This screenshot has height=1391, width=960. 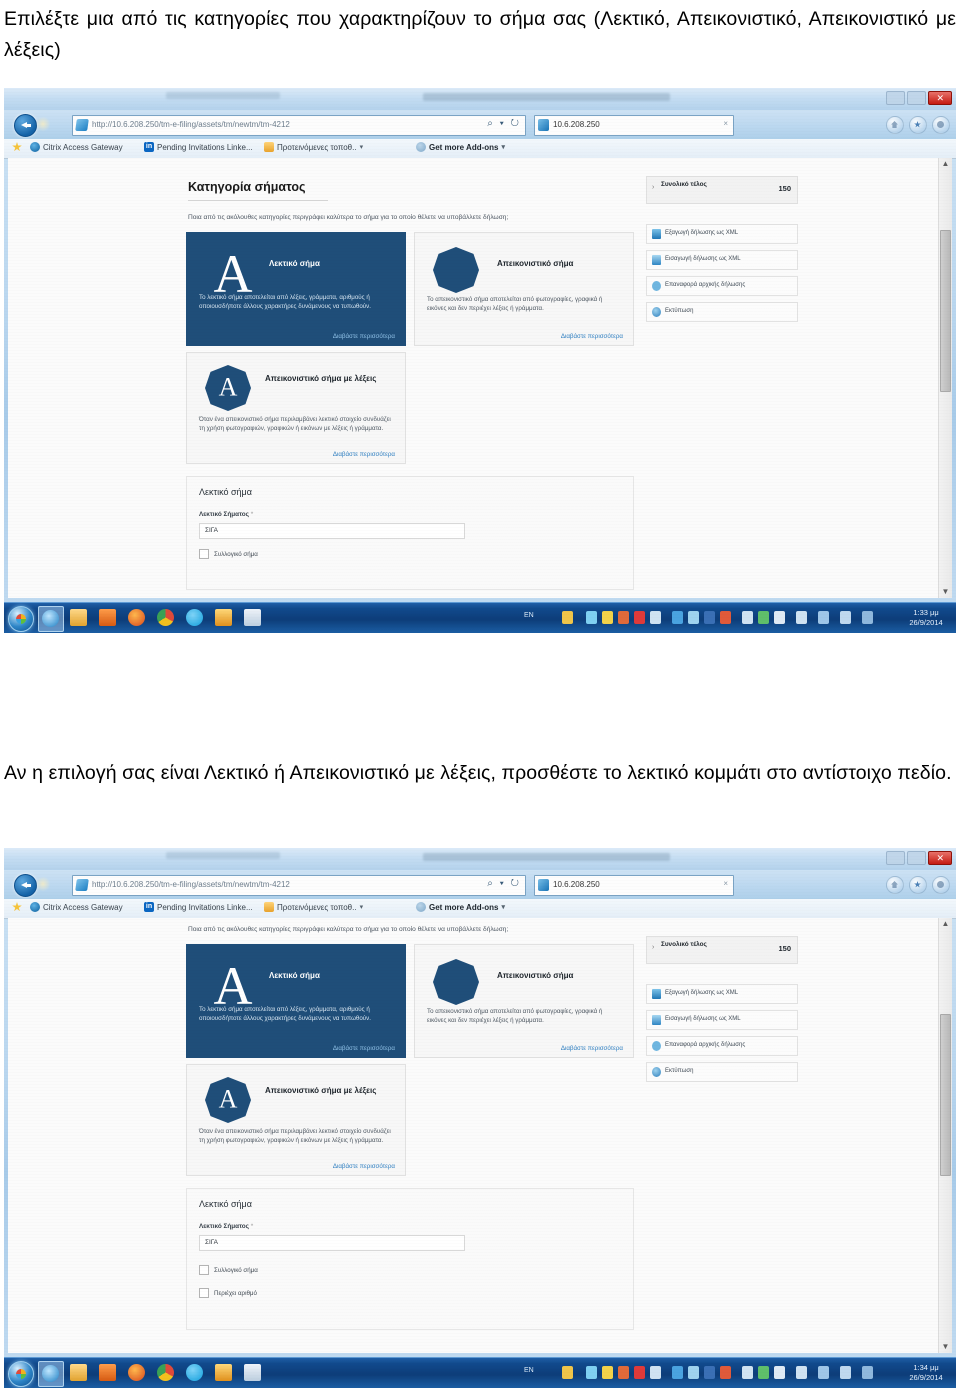 What do you see at coordinates (108, 1373) in the screenshot?
I see `taskbar-media-player` at bounding box center [108, 1373].